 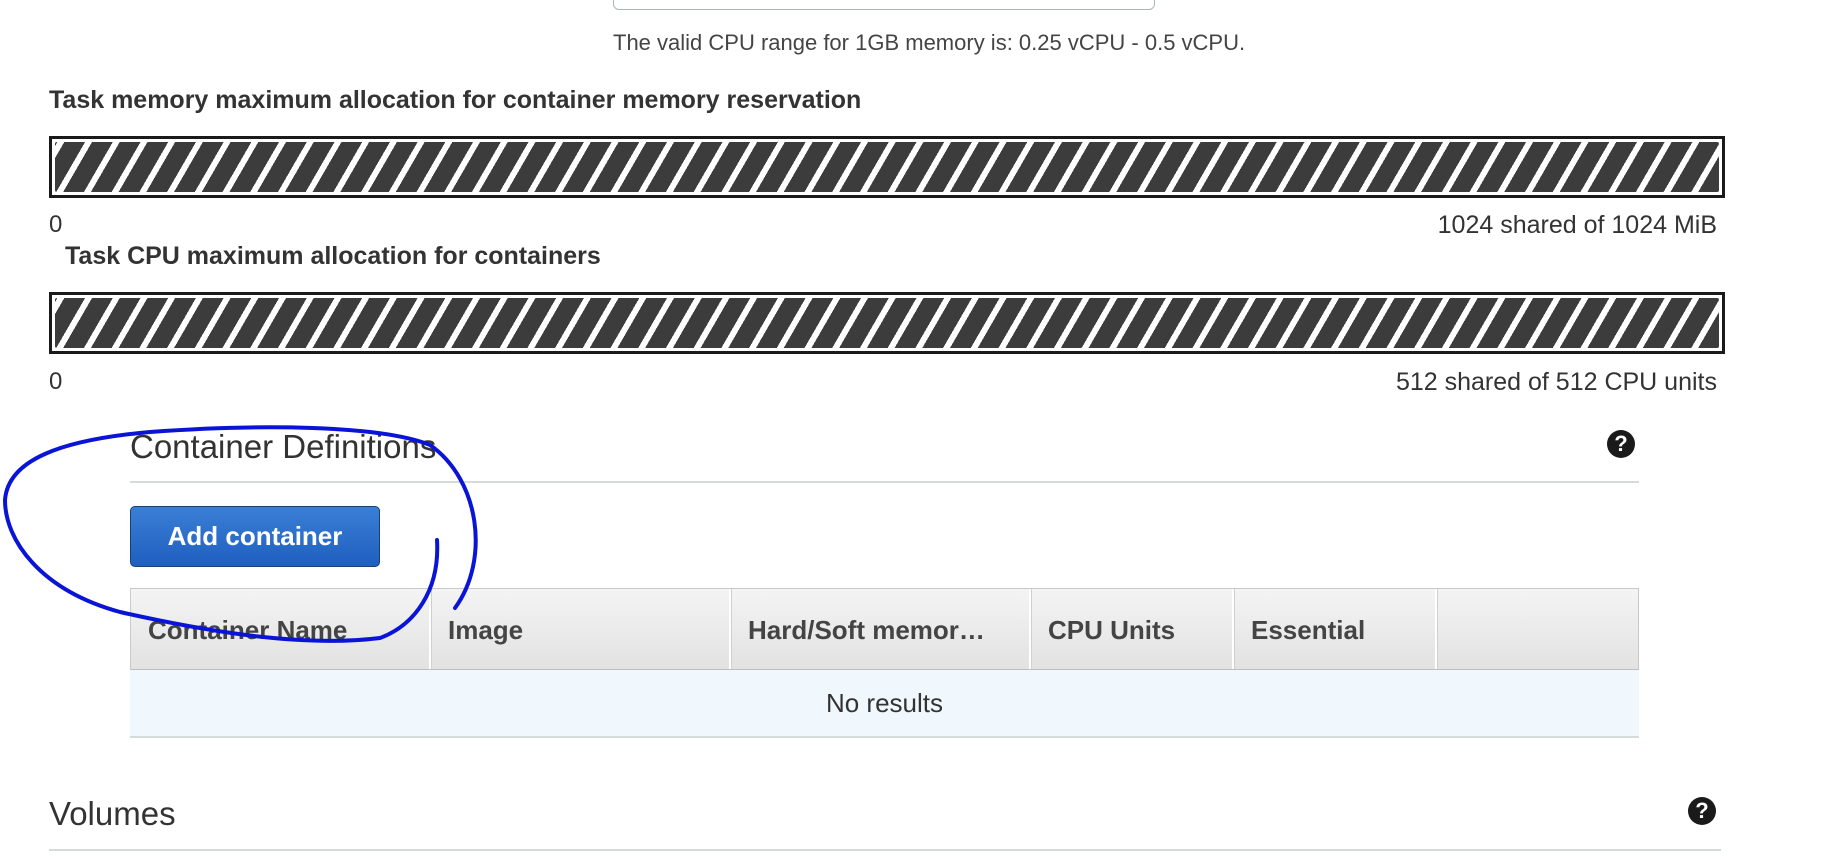 I want to click on cpu-allocation-fill, so click(x=887, y=323).